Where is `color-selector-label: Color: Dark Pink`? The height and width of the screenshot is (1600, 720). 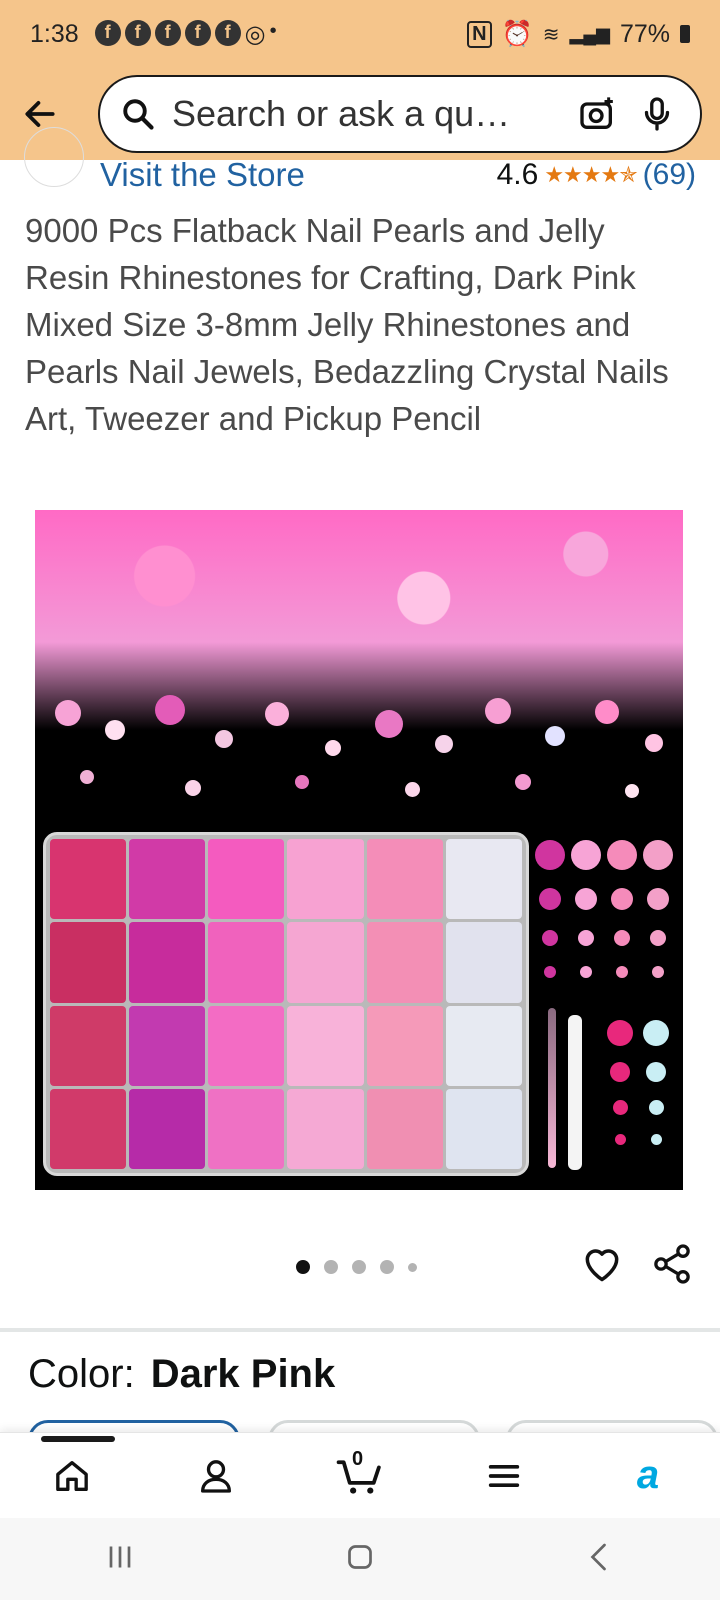
color-selector-label: Color: Dark Pink is located at coordinates (181, 1374).